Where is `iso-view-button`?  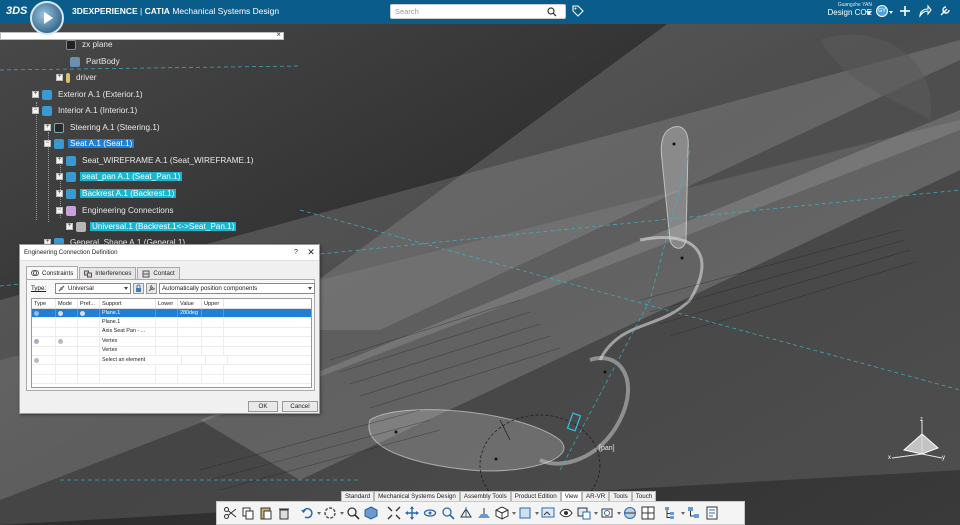
iso-view-button is located at coordinates (501, 513).